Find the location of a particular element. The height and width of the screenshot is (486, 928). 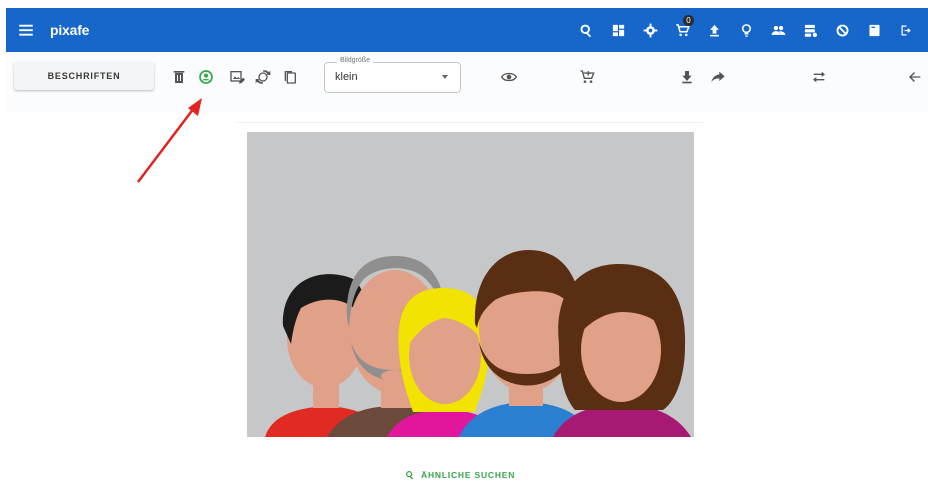

face-icon is located at coordinates (206, 77).